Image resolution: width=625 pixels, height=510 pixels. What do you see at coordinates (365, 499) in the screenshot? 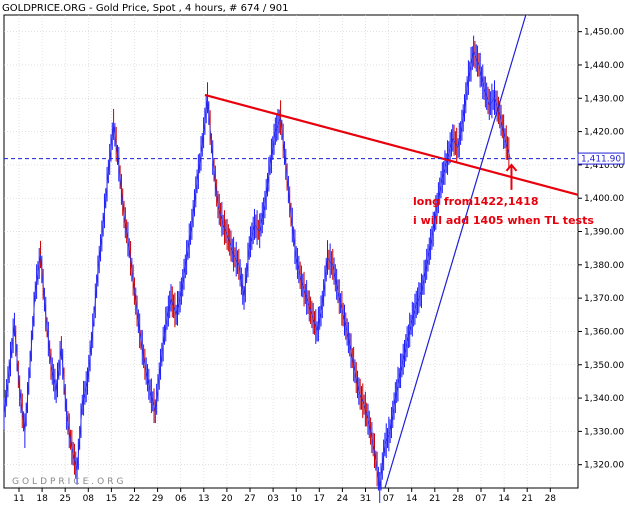
I see `x-tick-label: 31` at bounding box center [365, 499].